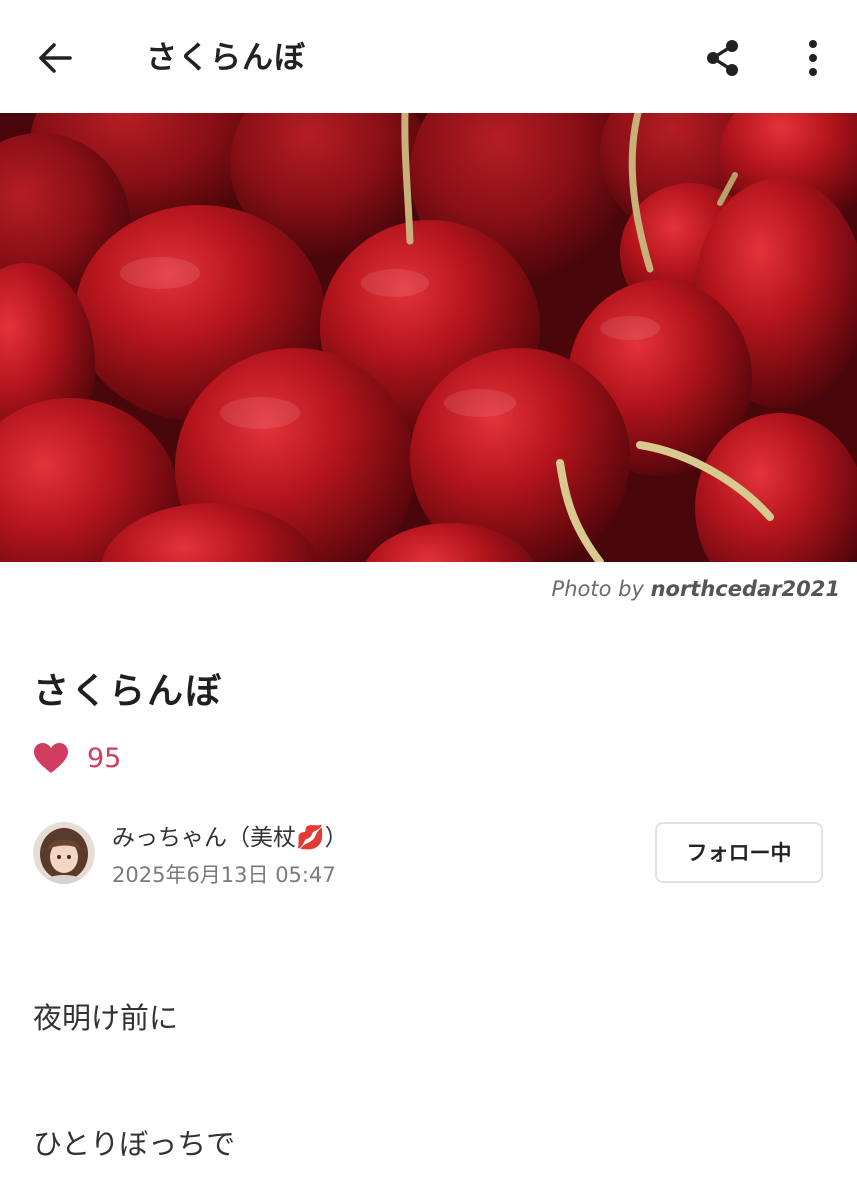  I want to click on post-date: 2025年6月13日 05:47, so click(224, 875).